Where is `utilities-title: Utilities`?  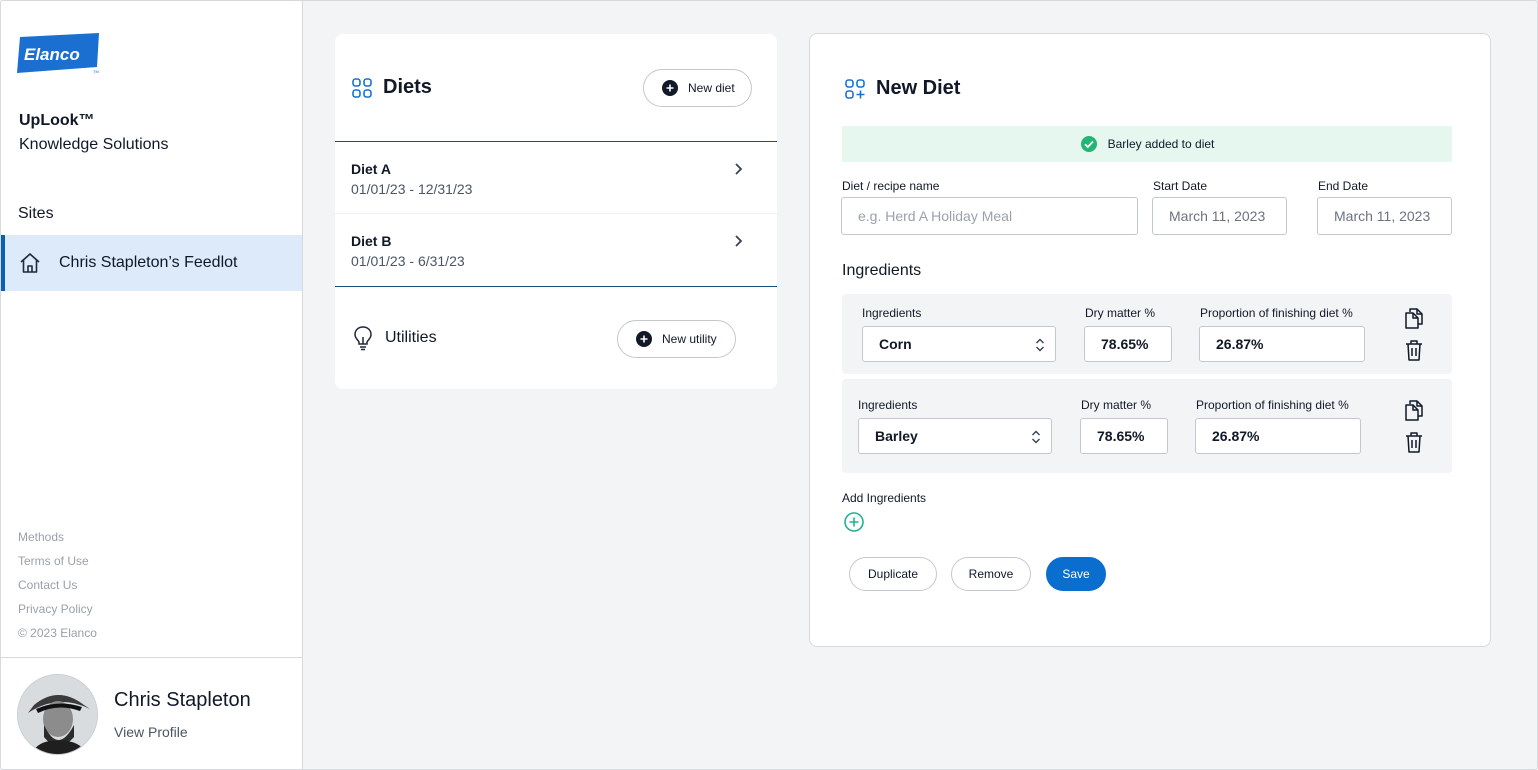 utilities-title: Utilities is located at coordinates (395, 338).